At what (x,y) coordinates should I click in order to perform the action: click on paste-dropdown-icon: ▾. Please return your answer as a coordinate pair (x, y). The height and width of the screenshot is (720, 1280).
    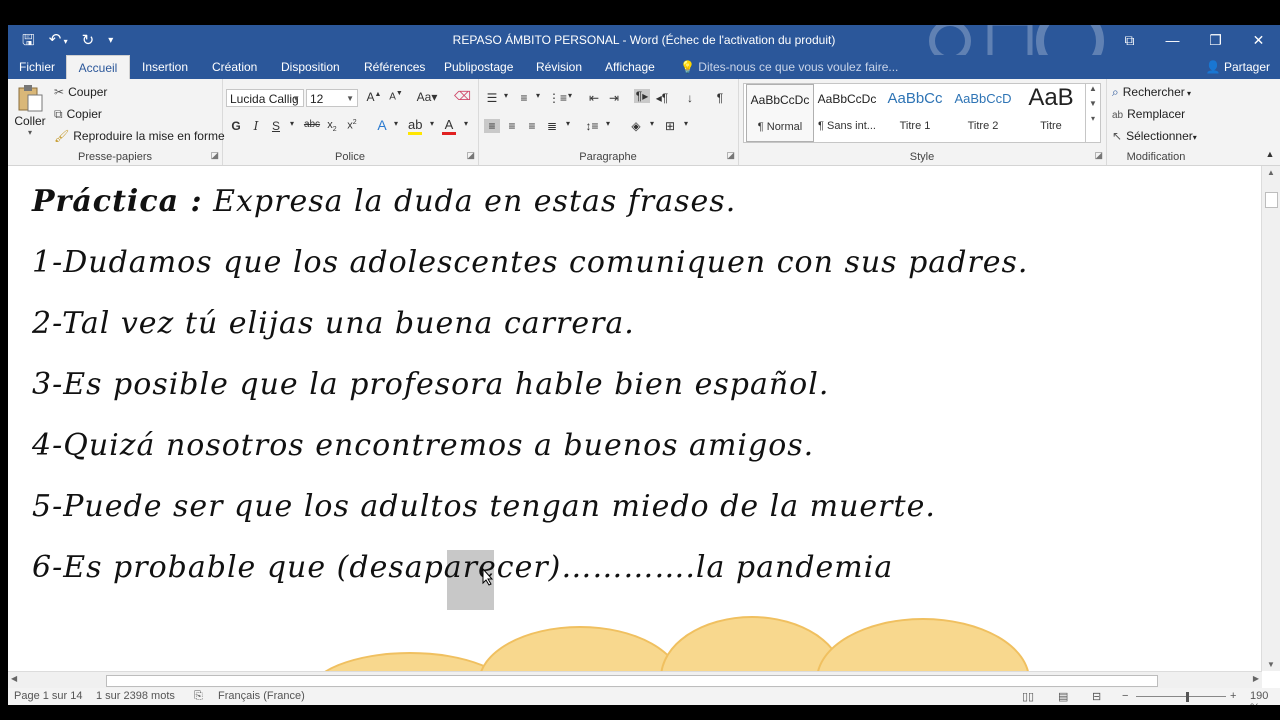
    Looking at the image, I should click on (30, 132).